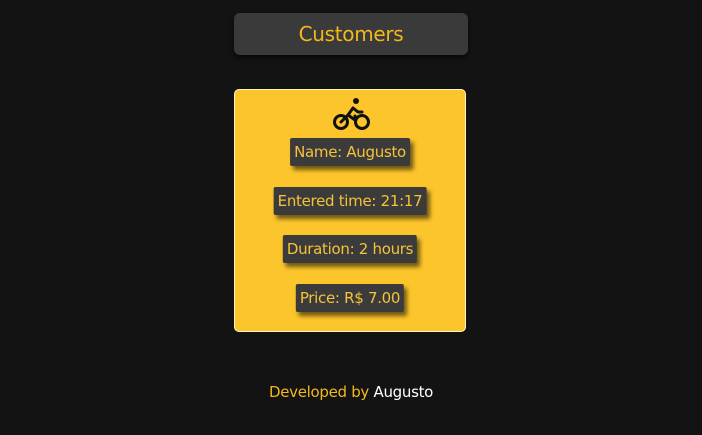  Describe the element at coordinates (403, 392) in the screenshot. I see `footer-author: Augusto` at that location.